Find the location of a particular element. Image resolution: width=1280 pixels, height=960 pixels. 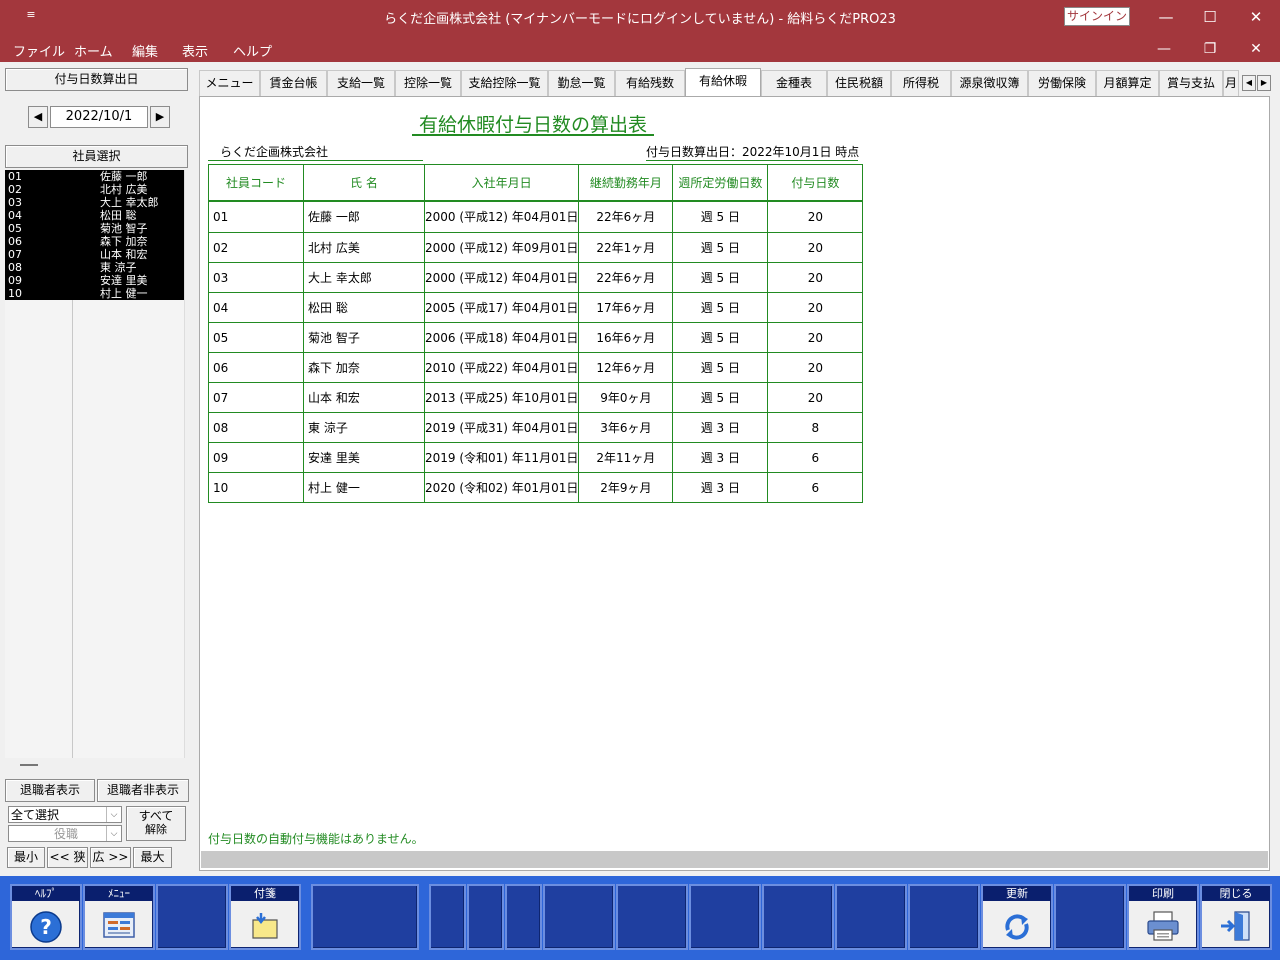

close-icon: ✕ is located at coordinates (1256, 17).